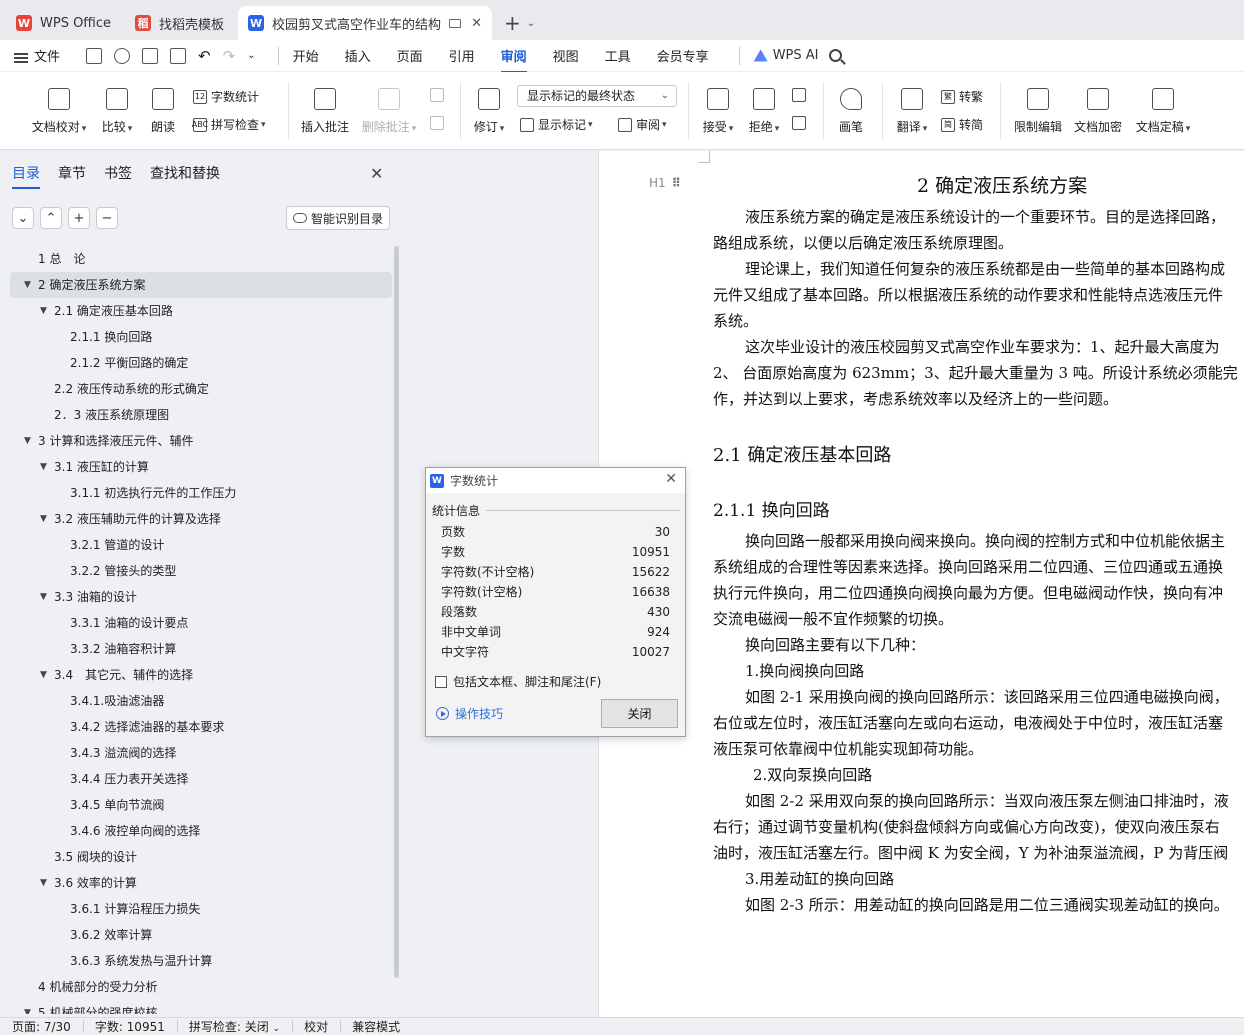 This screenshot has height=1035, width=1244. I want to click on toc-item: 3.2.2 管接头的类型, so click(201, 571).